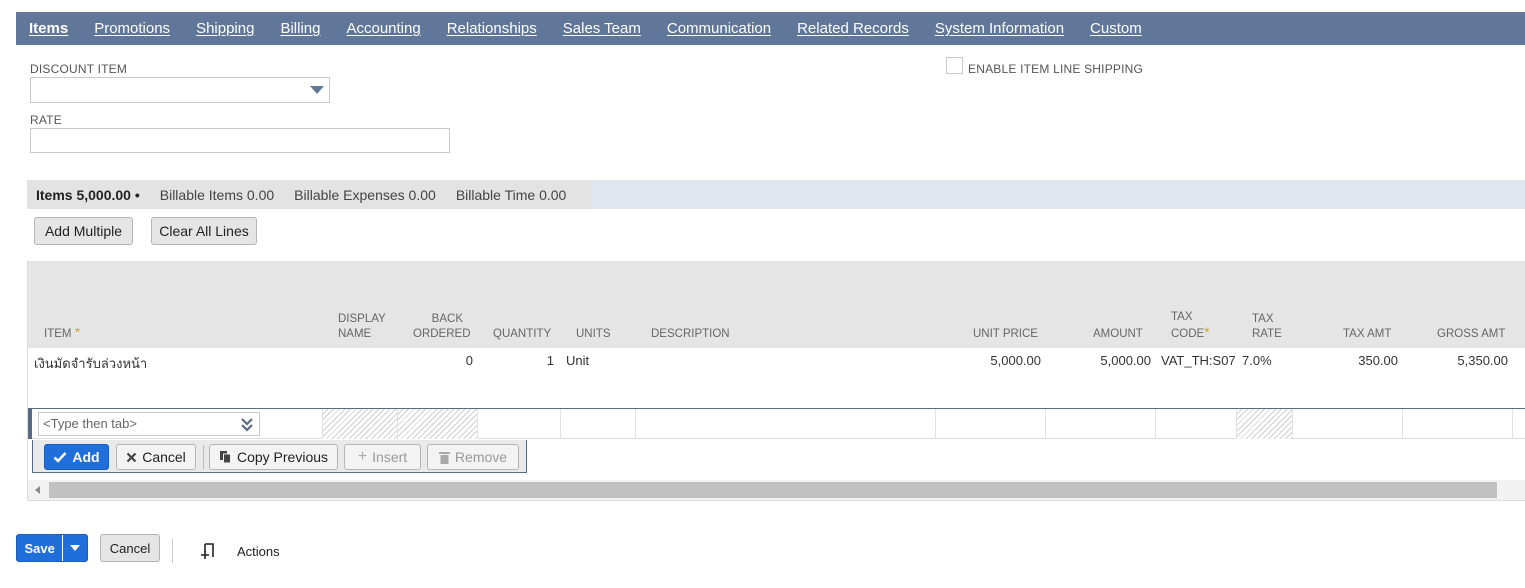  I want to click on header-quantity: QUANTITY, so click(522, 334).